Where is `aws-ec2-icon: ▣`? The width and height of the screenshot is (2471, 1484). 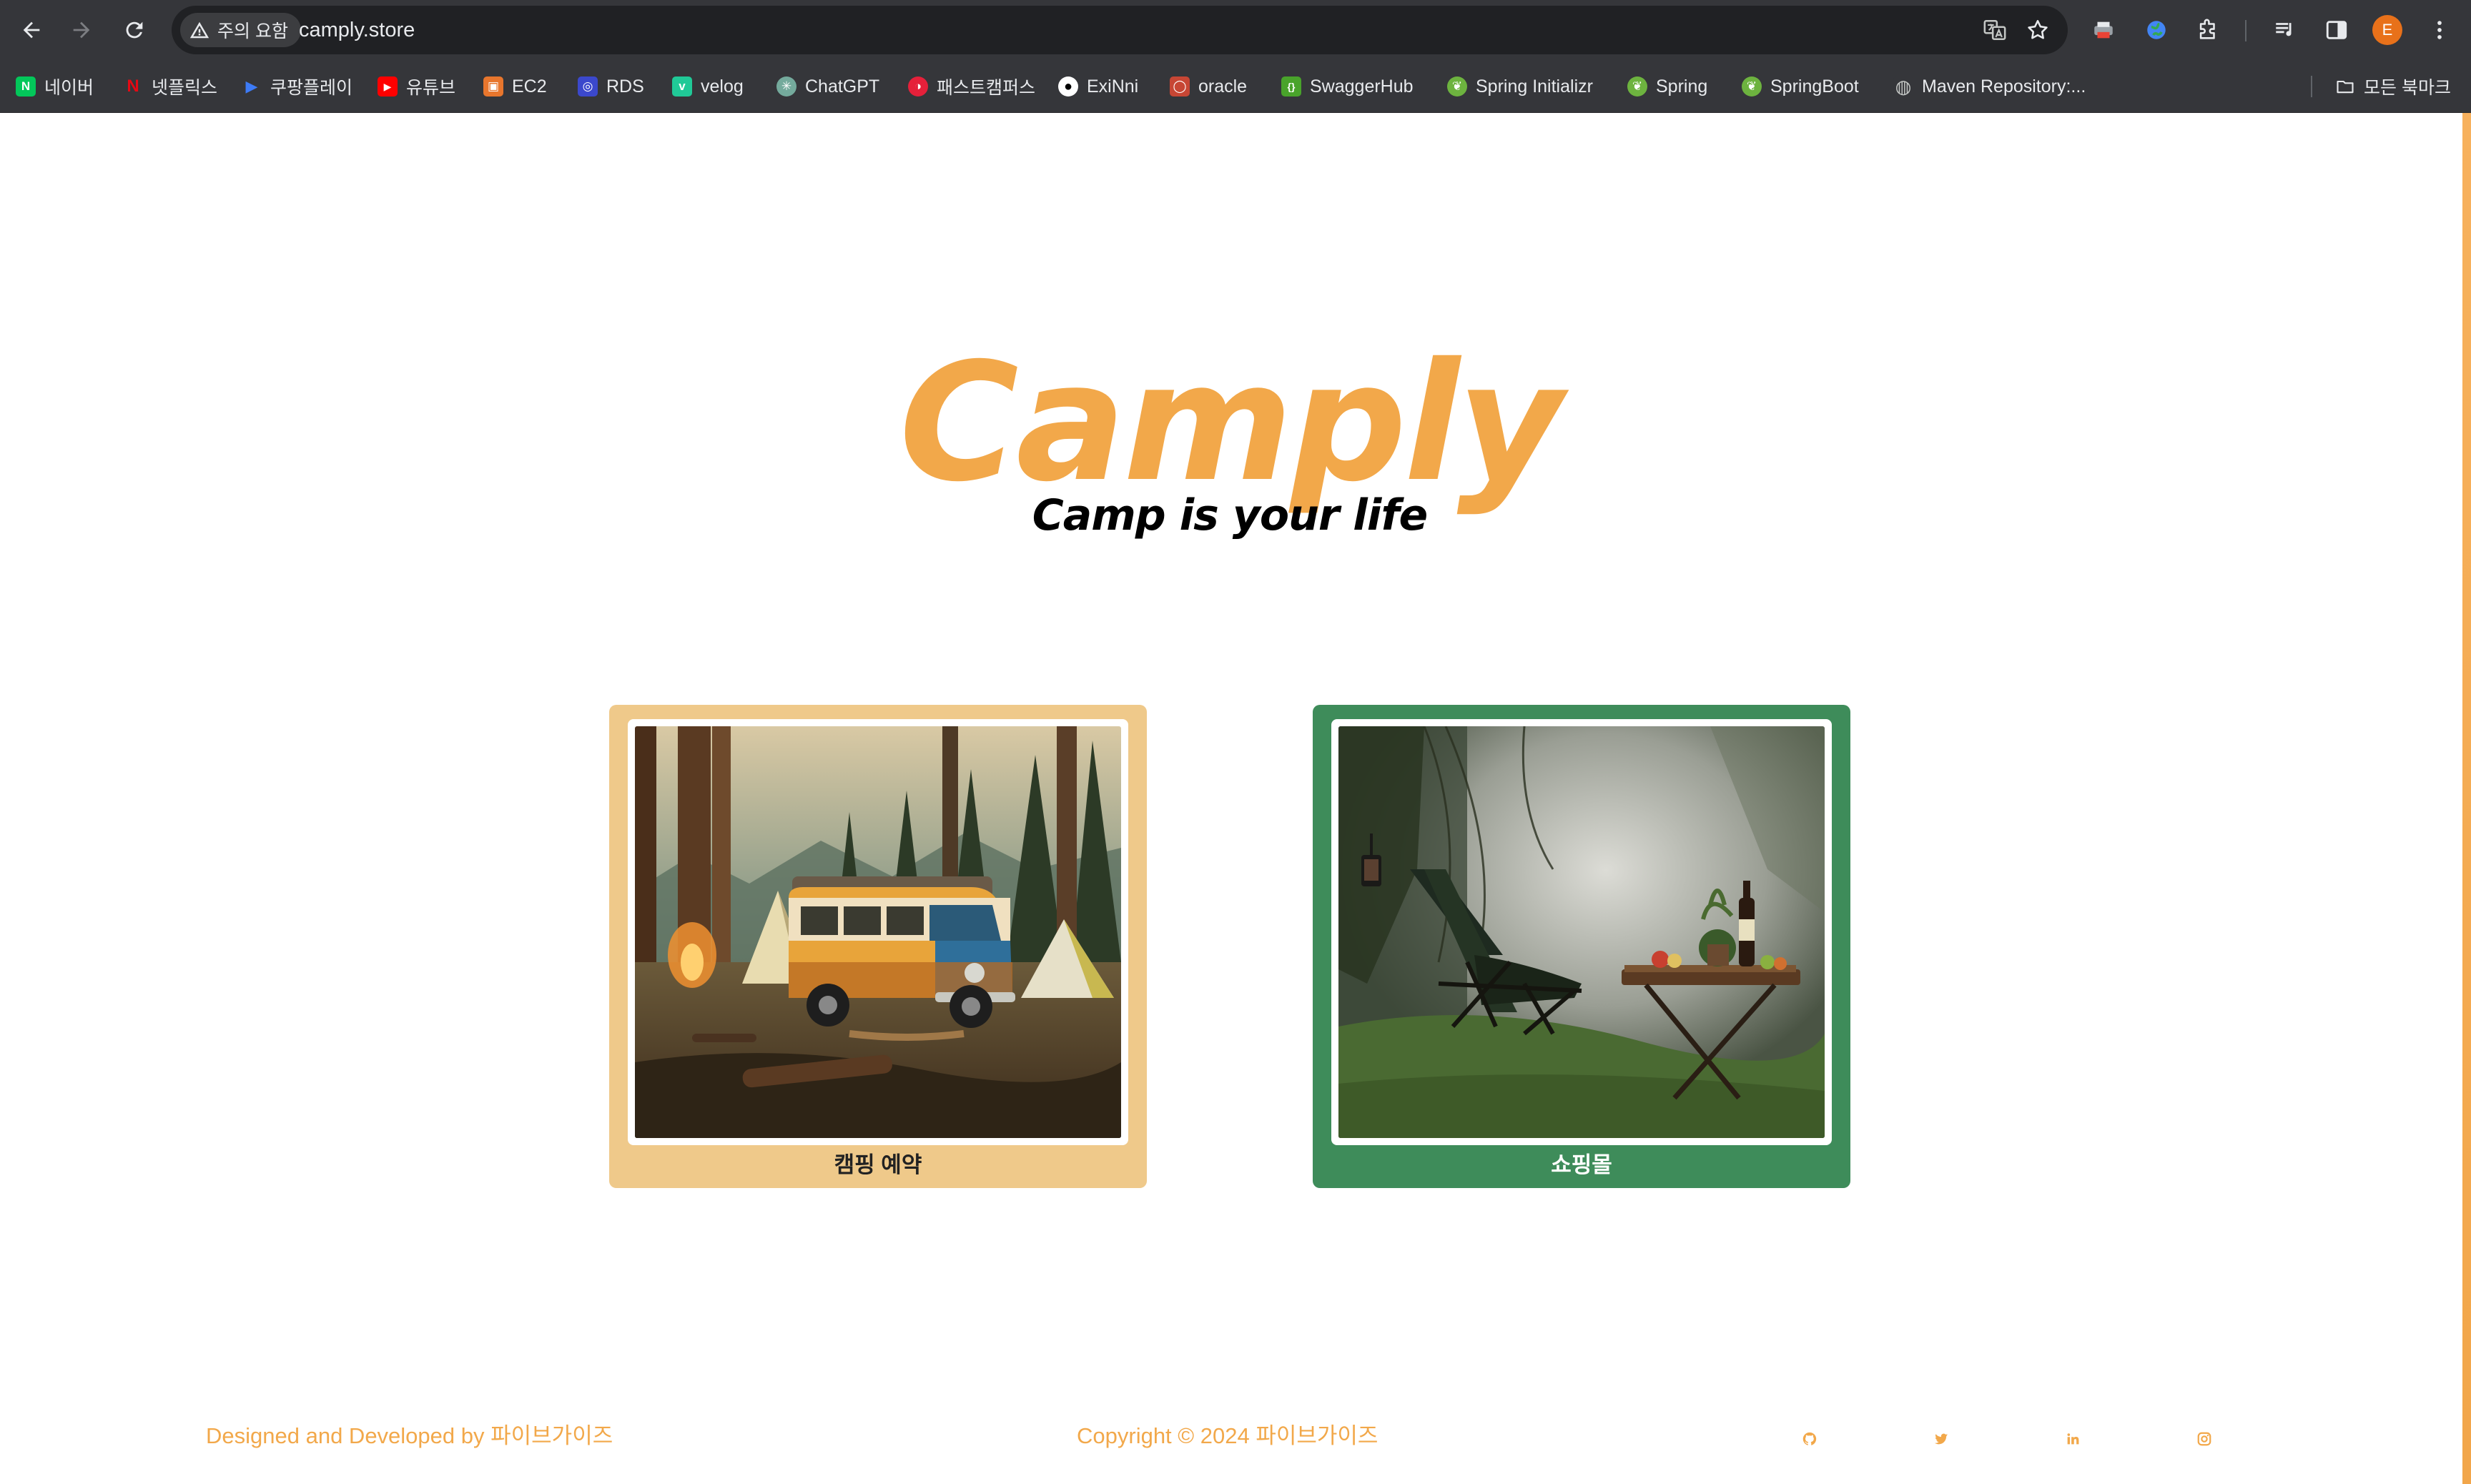 aws-ec2-icon: ▣ is located at coordinates (493, 86).